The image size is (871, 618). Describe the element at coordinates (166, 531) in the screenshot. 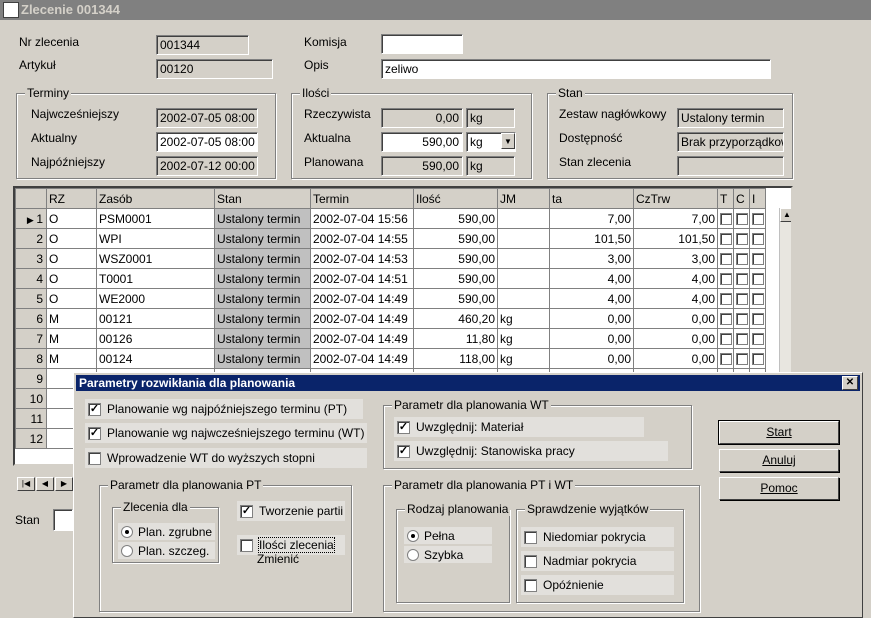

I see `plan-zgrubne-radio: Plan. zgrubne` at that location.